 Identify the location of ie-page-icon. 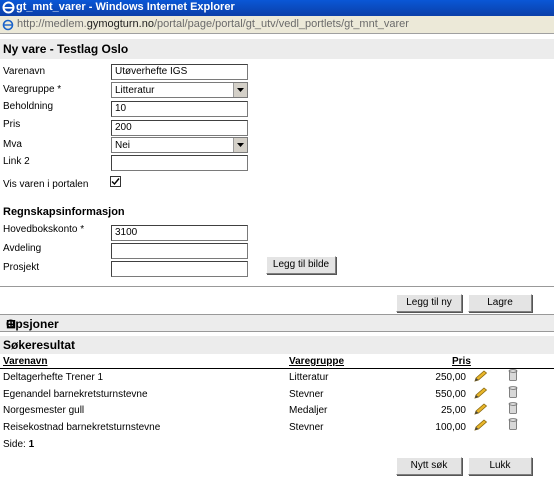
(8, 25).